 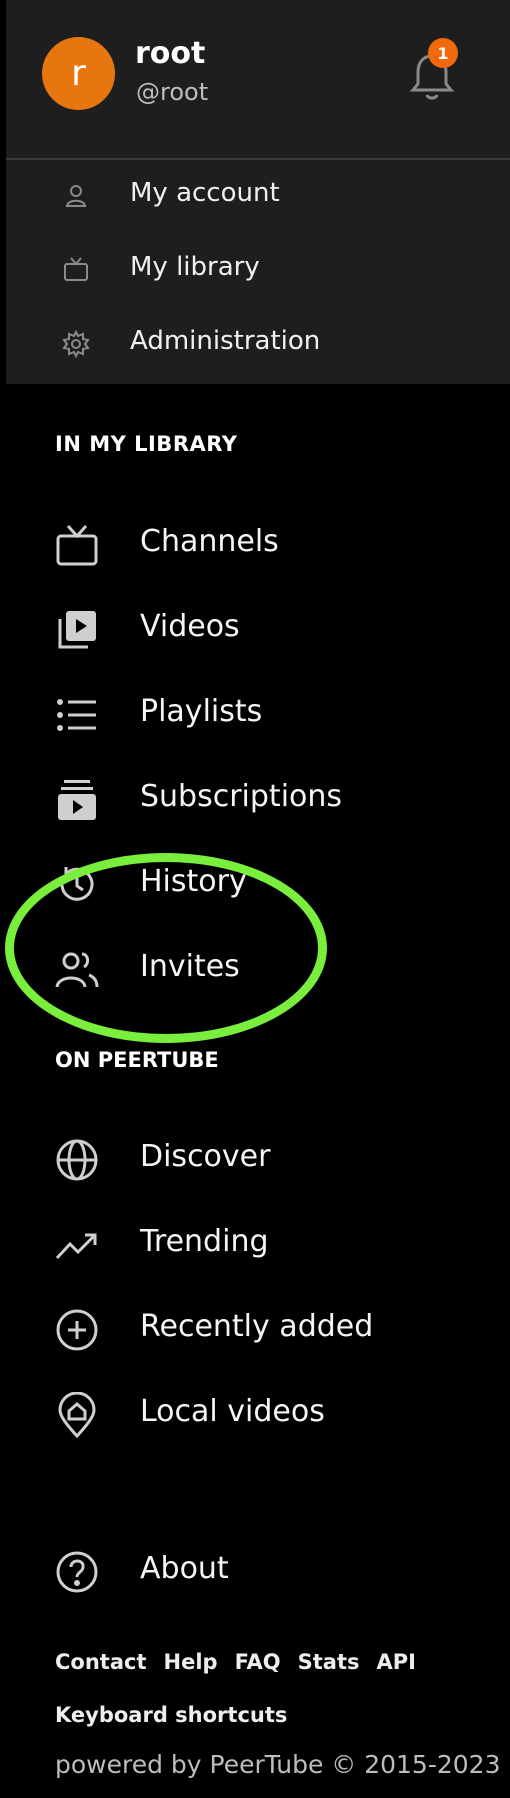 What do you see at coordinates (258, 1662) in the screenshot?
I see `footer-link-faq: FAQ` at bounding box center [258, 1662].